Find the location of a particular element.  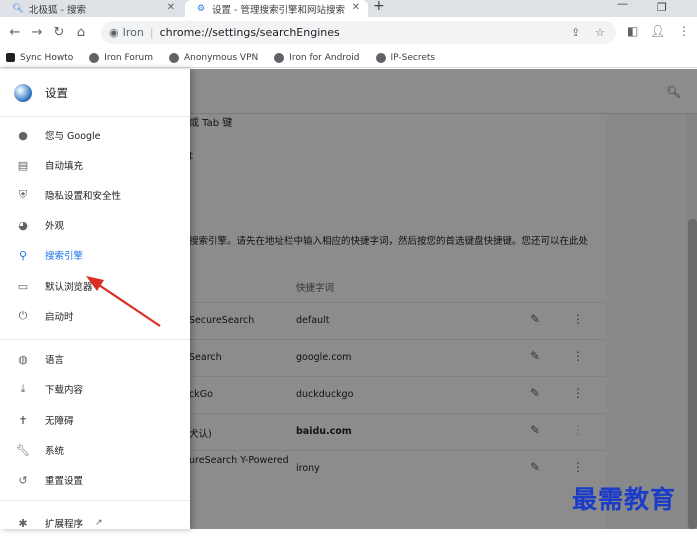

share-icon: ⇪ is located at coordinates (575, 32).